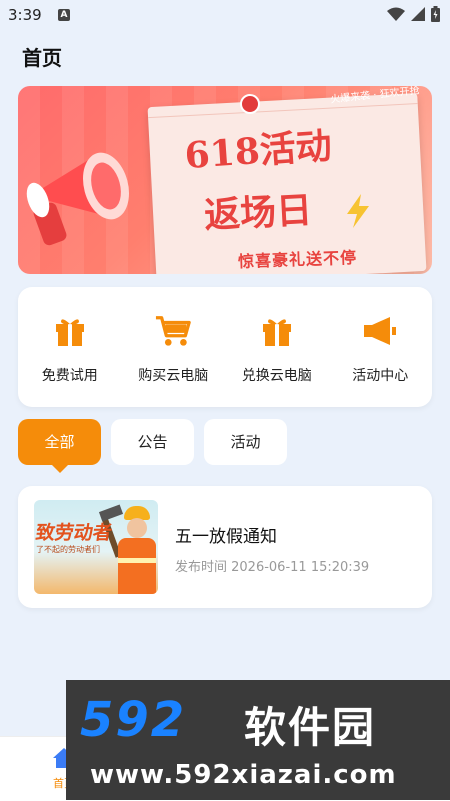 This screenshot has height=801, width=450. I want to click on notice-thumbnail: 致劳动者 了不起的劳动者们, so click(96, 547).